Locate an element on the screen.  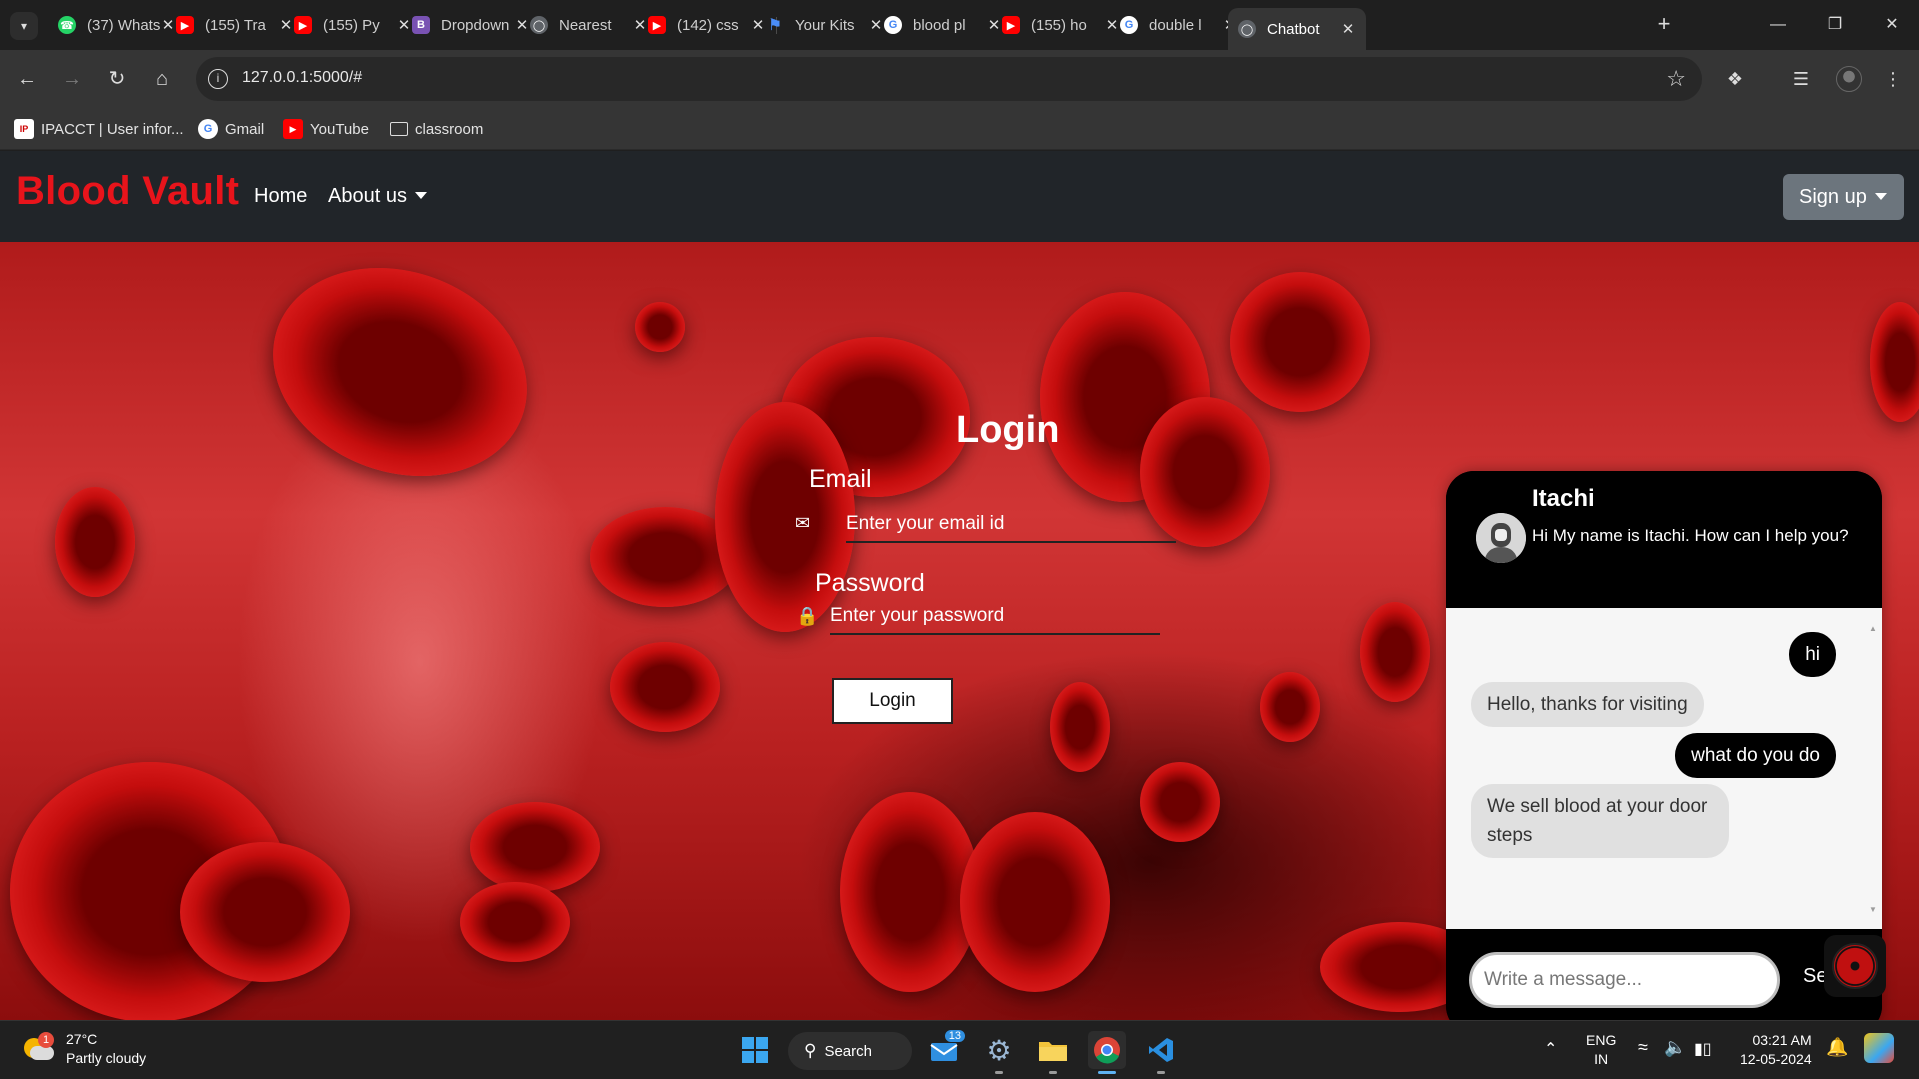
scroll-down-icon: ▼ is located at coordinates (1873, 909).